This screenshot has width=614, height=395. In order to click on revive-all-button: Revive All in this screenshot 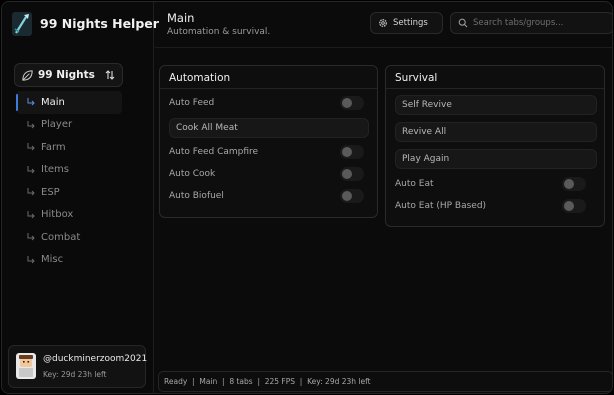, I will do `click(496, 132)`.